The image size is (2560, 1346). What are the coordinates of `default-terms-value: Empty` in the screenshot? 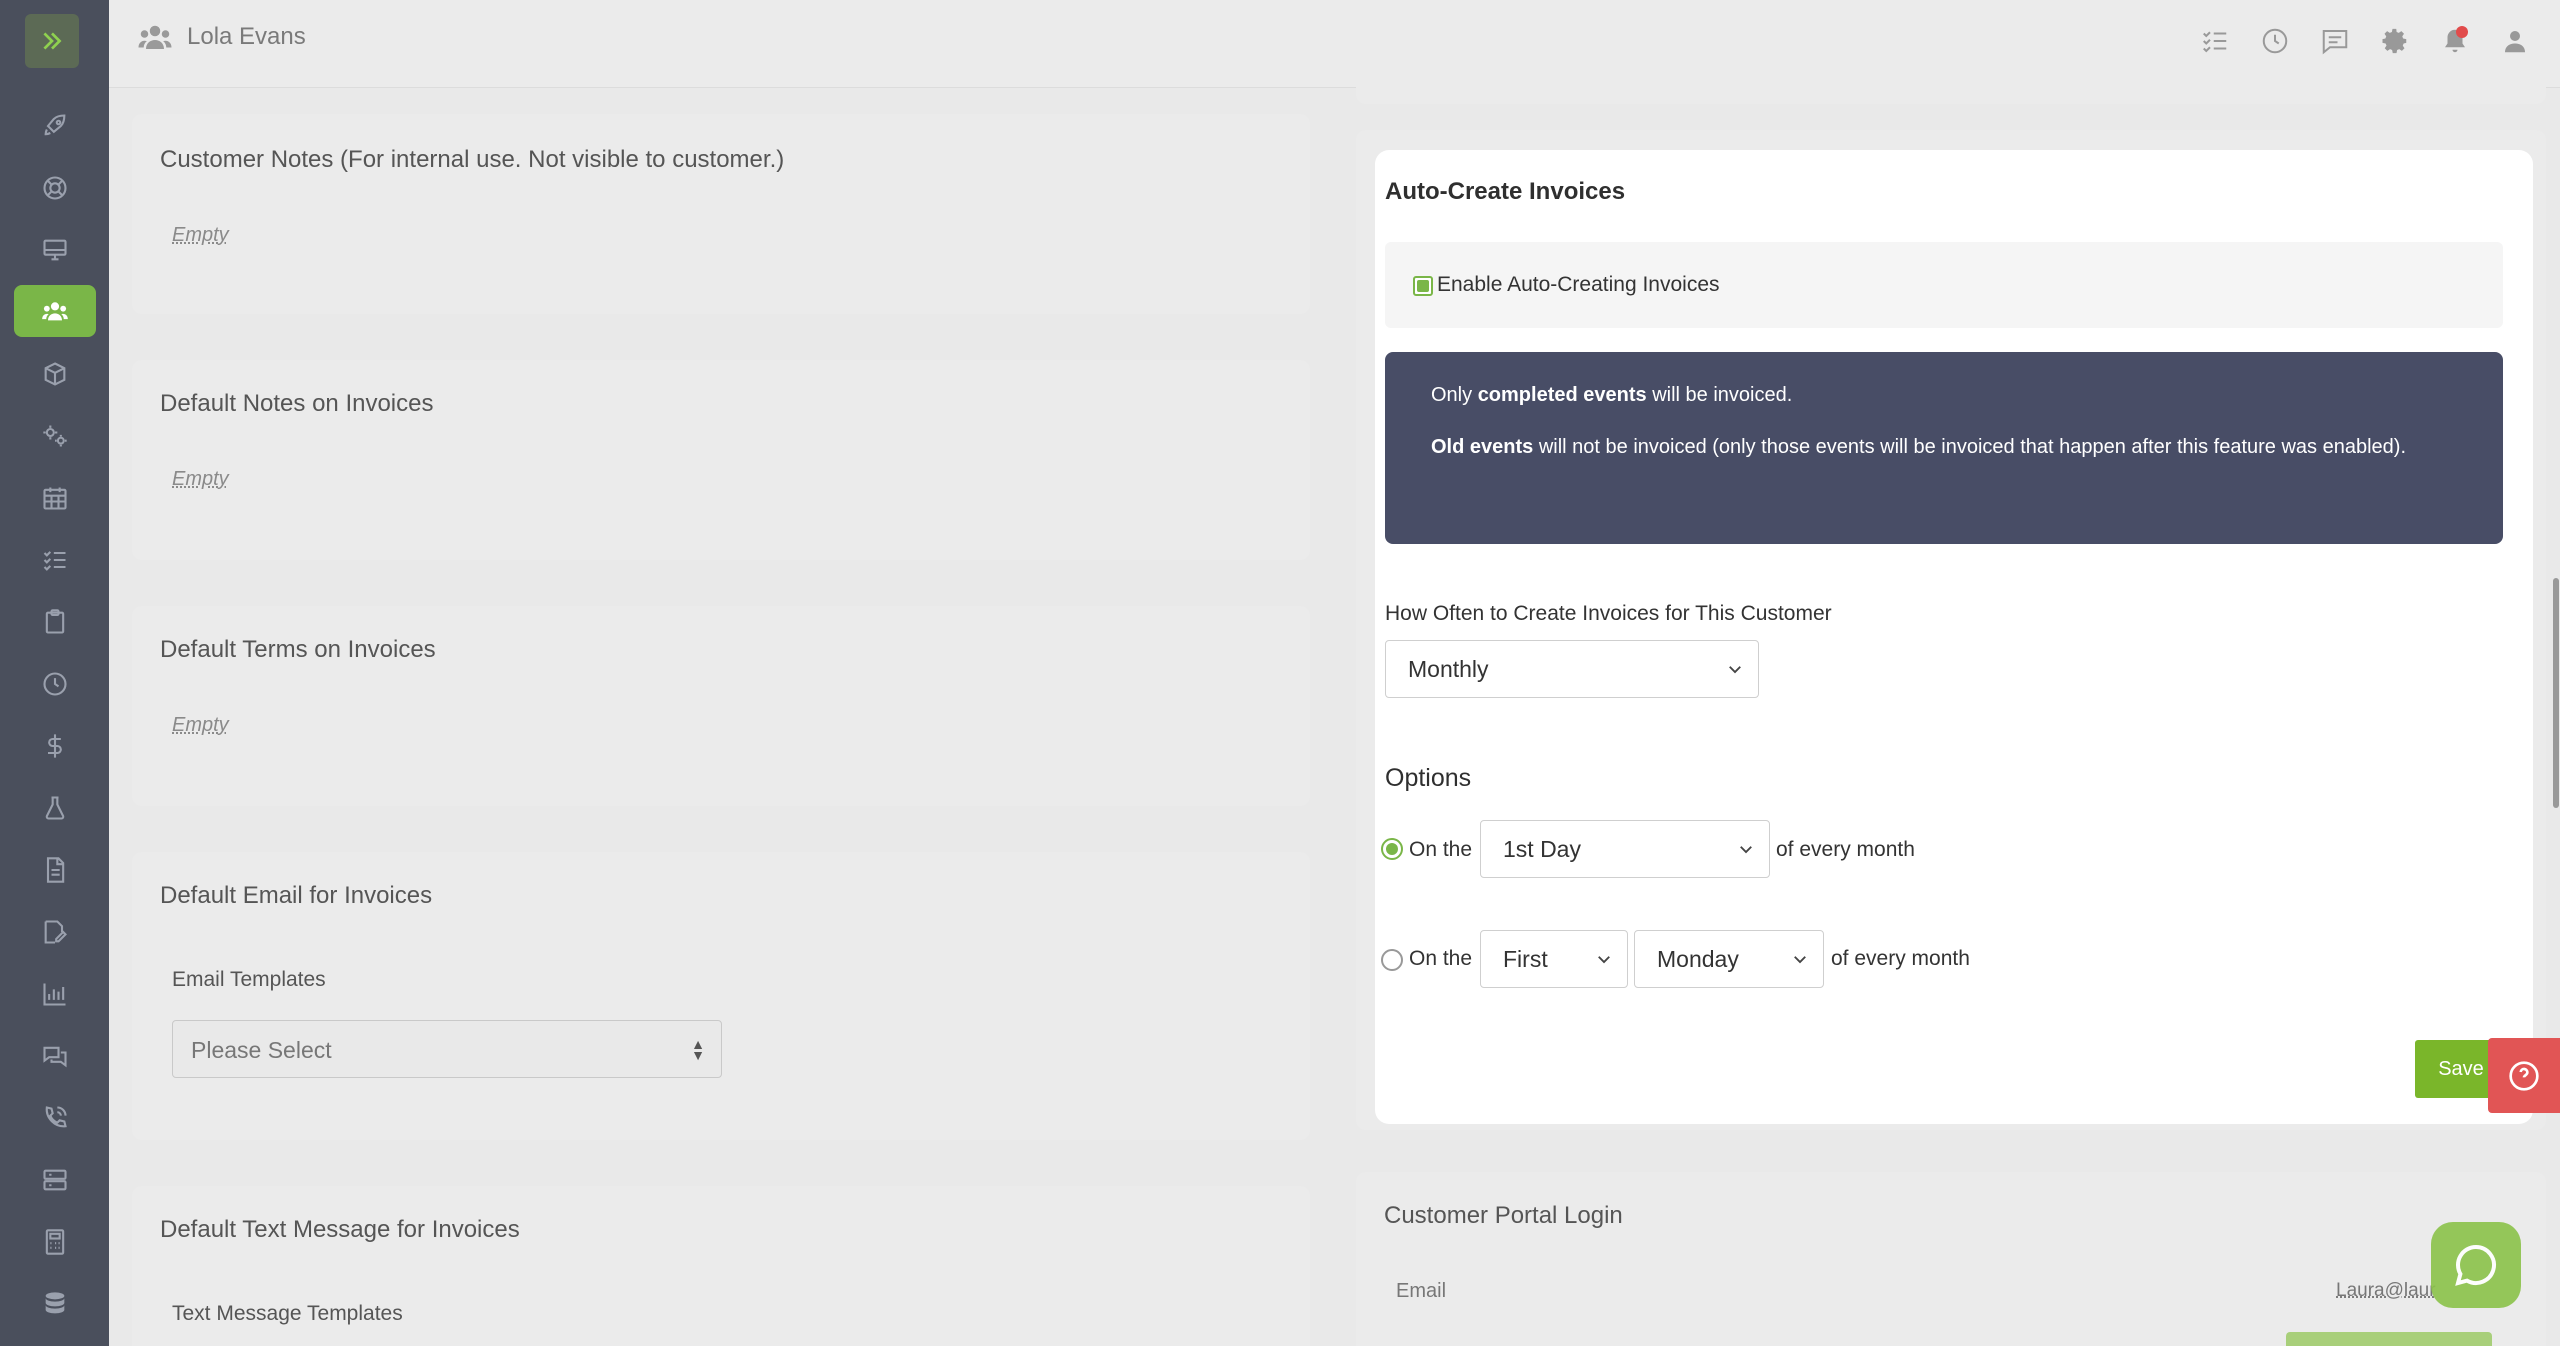 It's located at (200, 725).